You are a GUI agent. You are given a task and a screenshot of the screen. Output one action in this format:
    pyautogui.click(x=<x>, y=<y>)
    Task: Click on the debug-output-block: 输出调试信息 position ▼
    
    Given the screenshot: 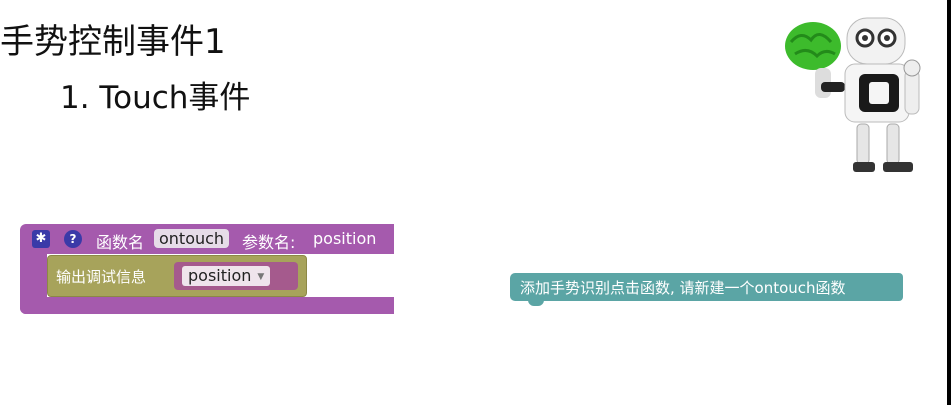 What is the action you would take?
    pyautogui.click(x=177, y=276)
    